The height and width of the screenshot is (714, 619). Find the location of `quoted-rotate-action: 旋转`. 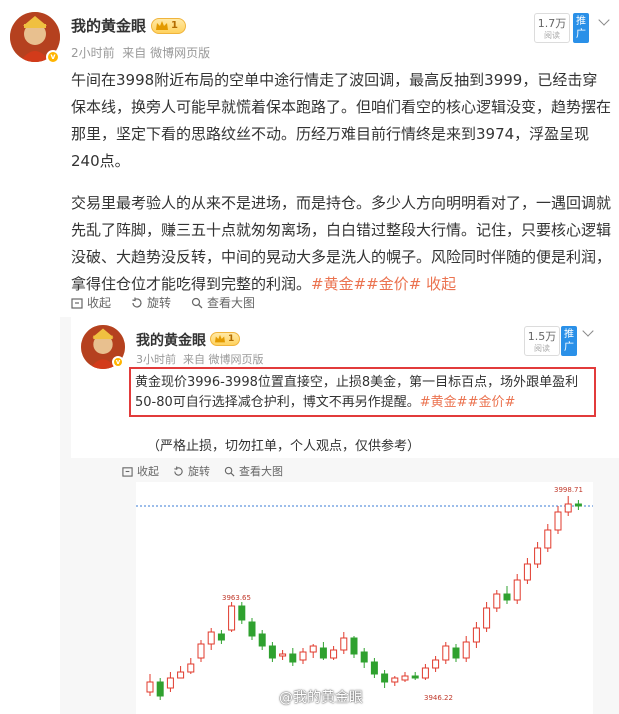

quoted-rotate-action: 旋转 is located at coordinates (191, 471).